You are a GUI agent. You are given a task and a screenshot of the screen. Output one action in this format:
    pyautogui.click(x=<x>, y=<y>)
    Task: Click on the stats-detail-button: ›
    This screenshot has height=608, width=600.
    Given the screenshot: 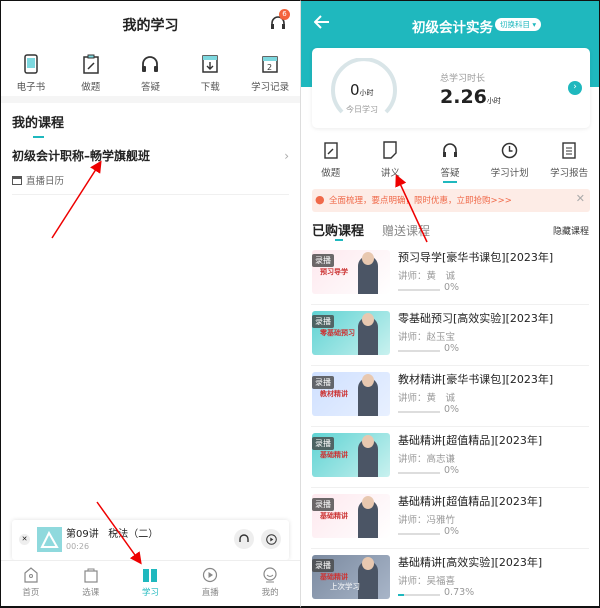 What is the action you would take?
    pyautogui.click(x=575, y=88)
    